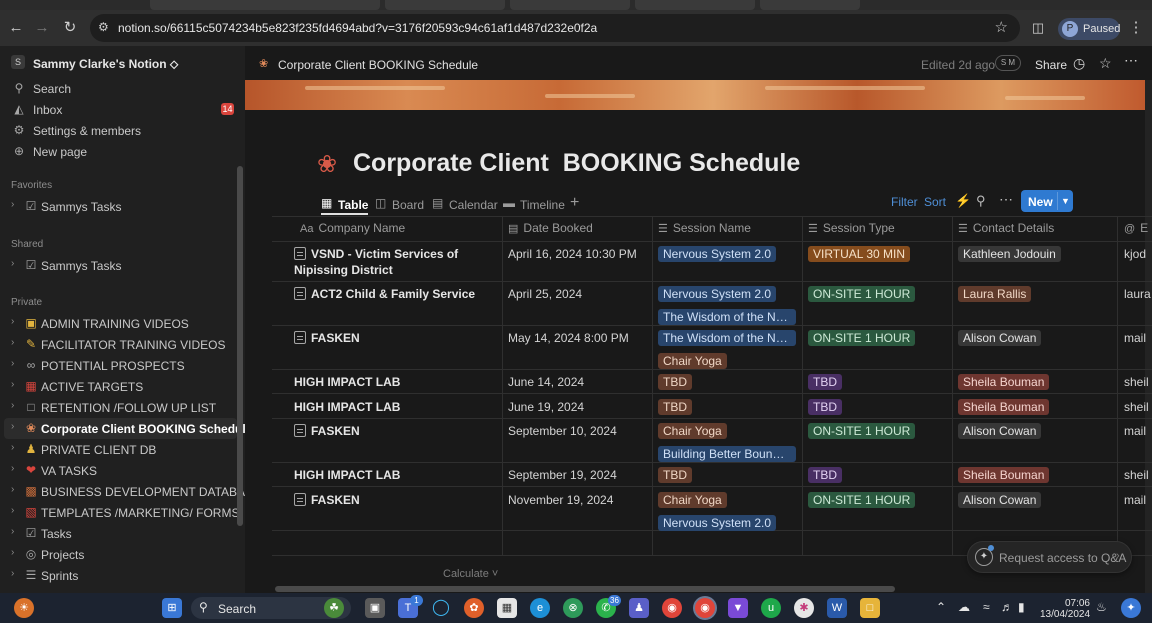 The width and height of the screenshot is (1152, 623). I want to click on back-arrow-icon: ←, so click(16, 28).